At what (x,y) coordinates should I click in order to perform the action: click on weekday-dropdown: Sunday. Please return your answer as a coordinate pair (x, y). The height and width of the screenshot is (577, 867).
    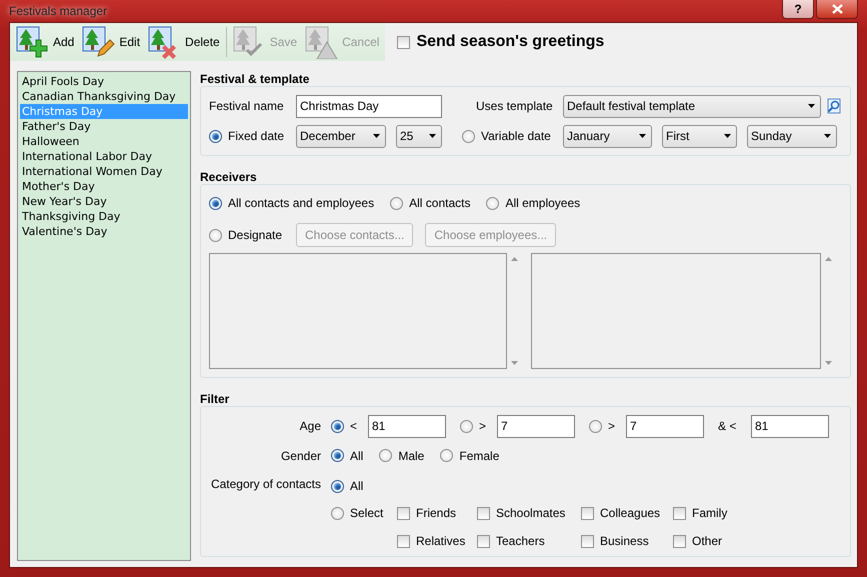
    Looking at the image, I should click on (792, 136).